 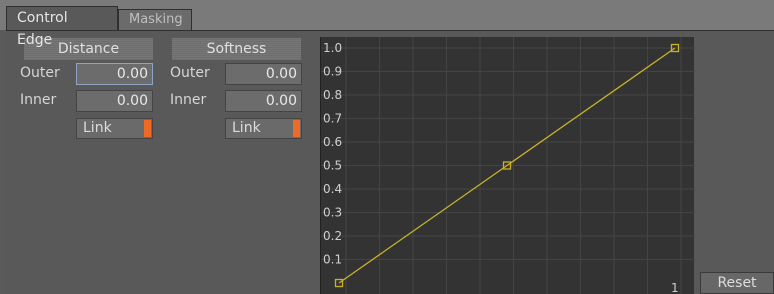 What do you see at coordinates (62, 27) in the screenshot?
I see `tab-control-edge: Control Edge` at bounding box center [62, 27].